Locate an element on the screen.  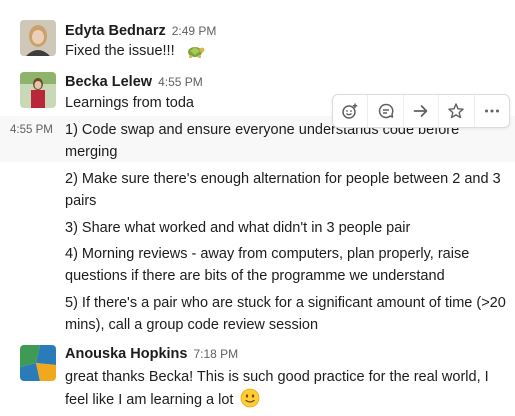
reply-in-thread-button is located at coordinates (386, 111).